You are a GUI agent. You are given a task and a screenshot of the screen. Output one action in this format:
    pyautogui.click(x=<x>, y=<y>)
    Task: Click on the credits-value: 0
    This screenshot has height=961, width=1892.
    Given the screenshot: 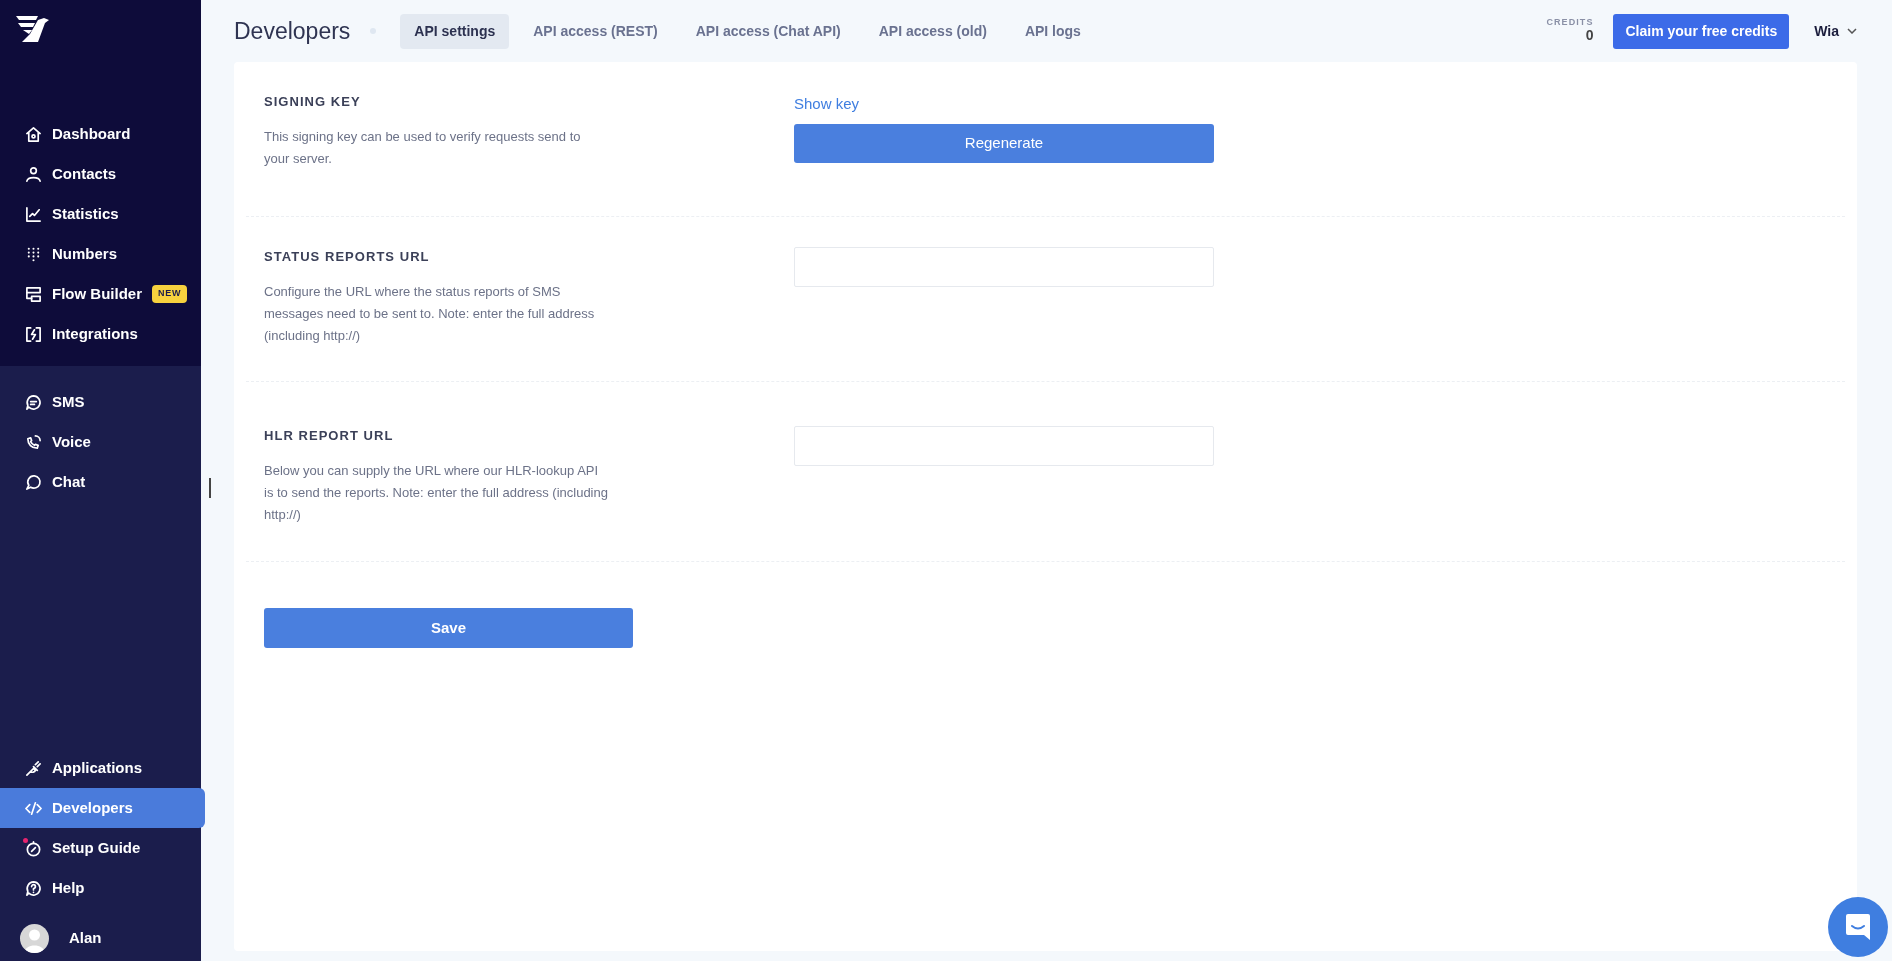 What is the action you would take?
    pyautogui.click(x=1589, y=36)
    